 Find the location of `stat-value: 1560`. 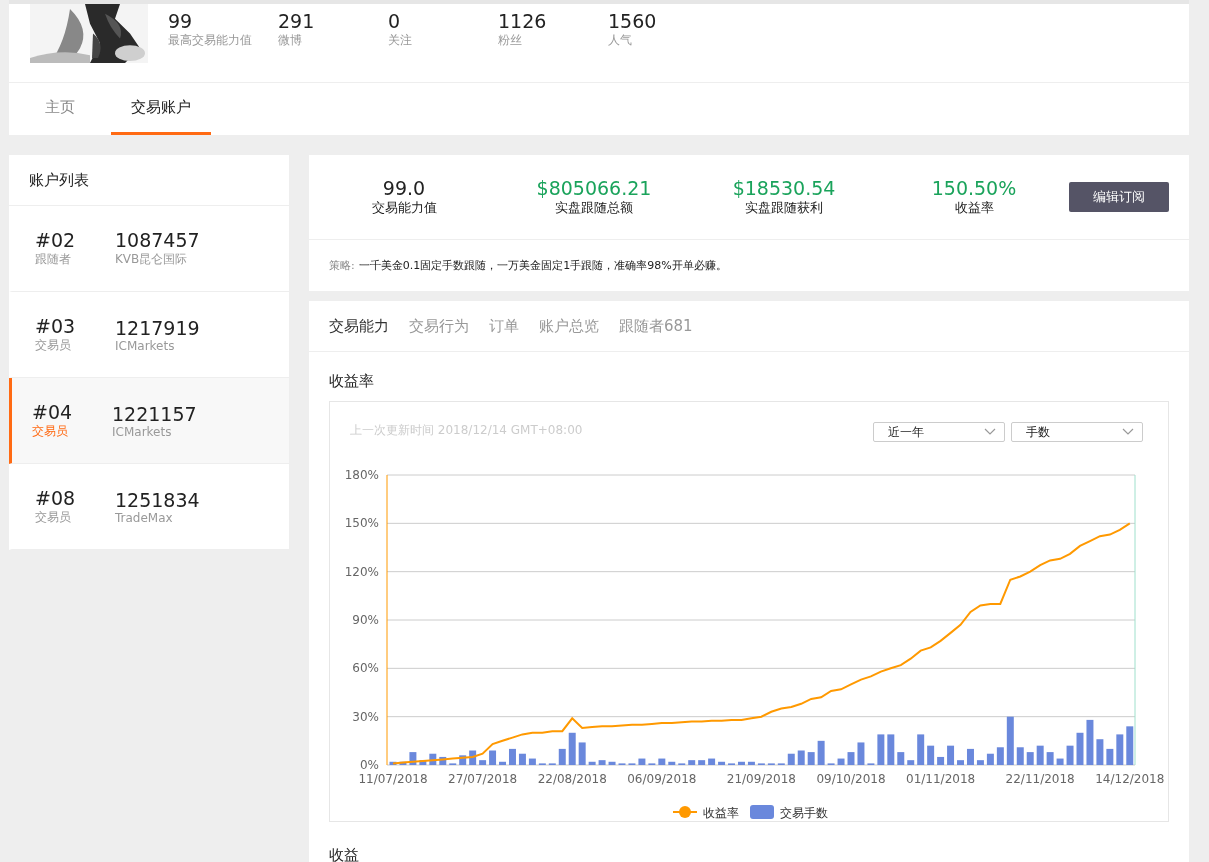

stat-value: 1560 is located at coordinates (633, 21).